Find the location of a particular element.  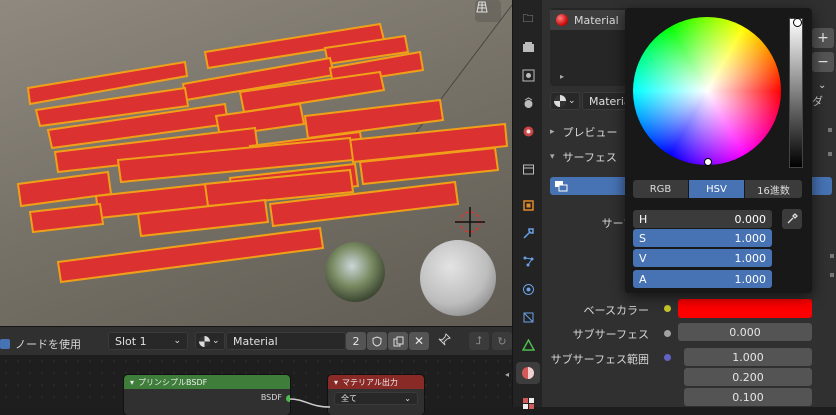

scene-icon is located at coordinates (528, 131).